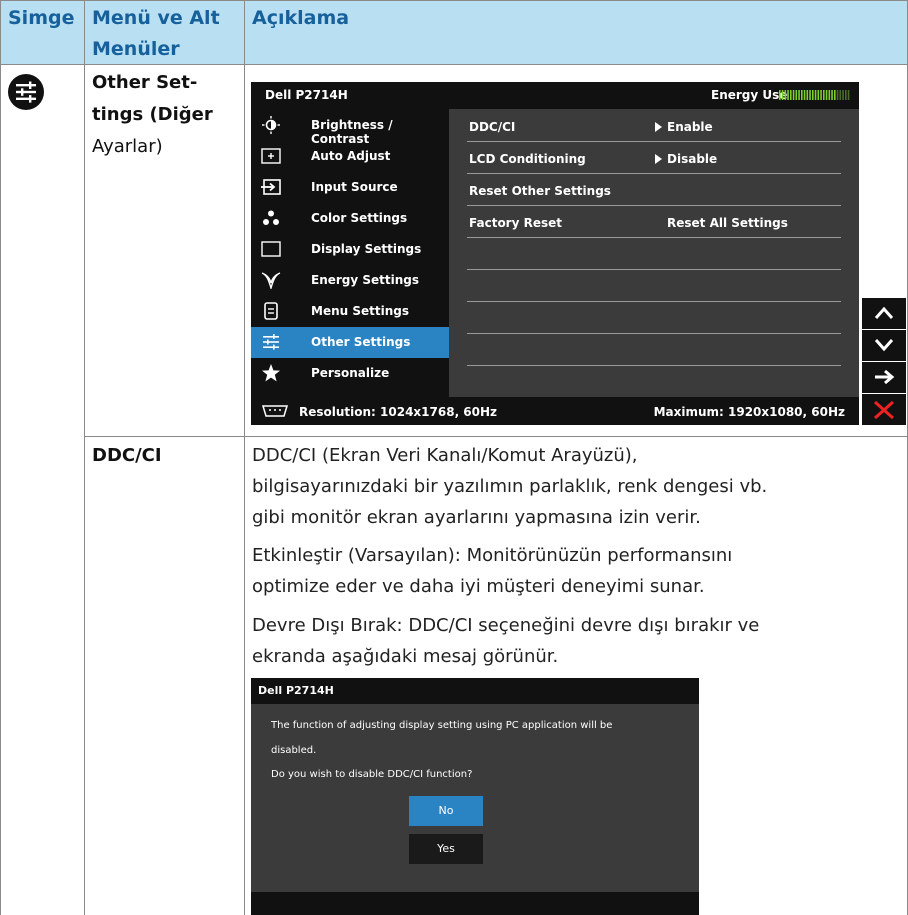 The image size is (908, 915). Describe the element at coordinates (361, 342) in the screenshot. I see `sidebar-item-label: Other Settings` at that location.